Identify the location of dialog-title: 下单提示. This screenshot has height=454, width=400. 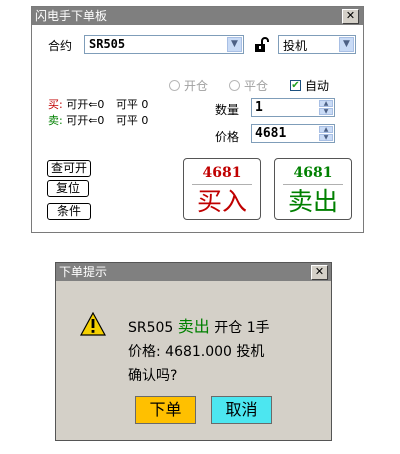
(83, 272).